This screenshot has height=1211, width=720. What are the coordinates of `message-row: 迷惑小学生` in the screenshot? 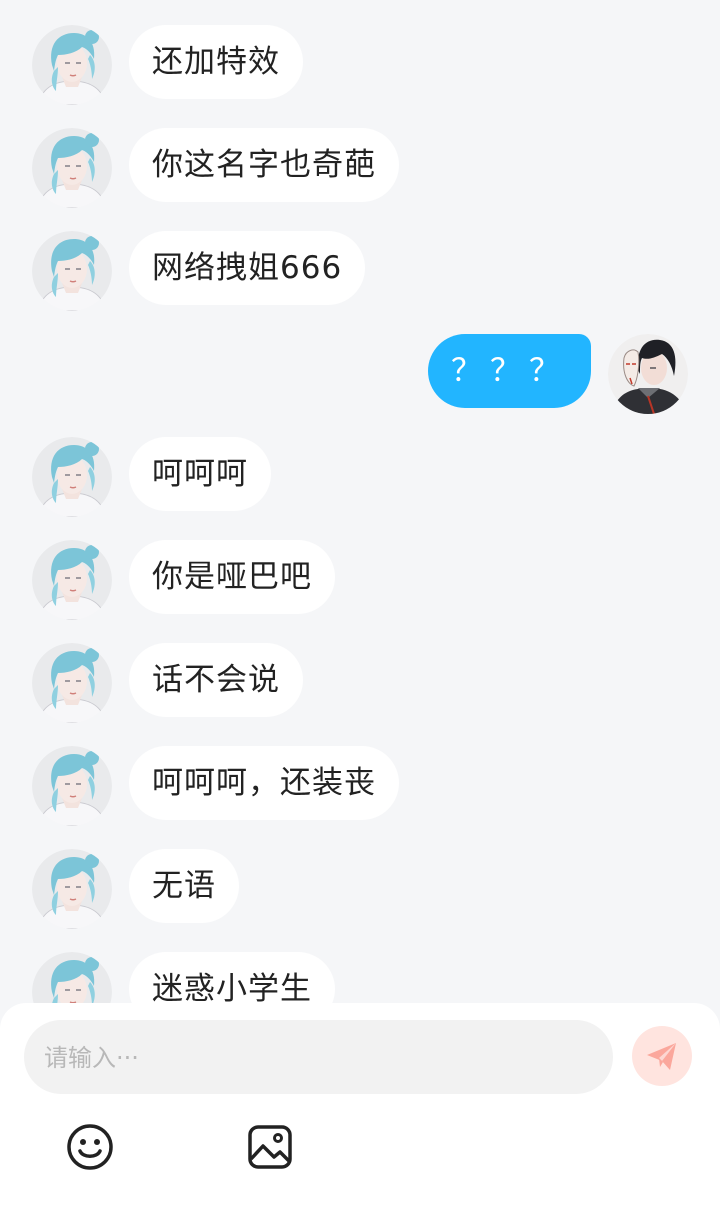 It's located at (360, 977).